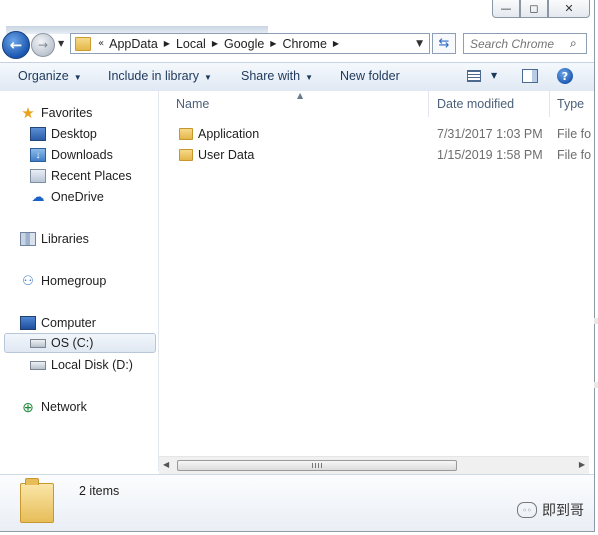 This screenshot has height=535, width=598. I want to click on address-dropdown-icon: ▼, so click(422, 44).